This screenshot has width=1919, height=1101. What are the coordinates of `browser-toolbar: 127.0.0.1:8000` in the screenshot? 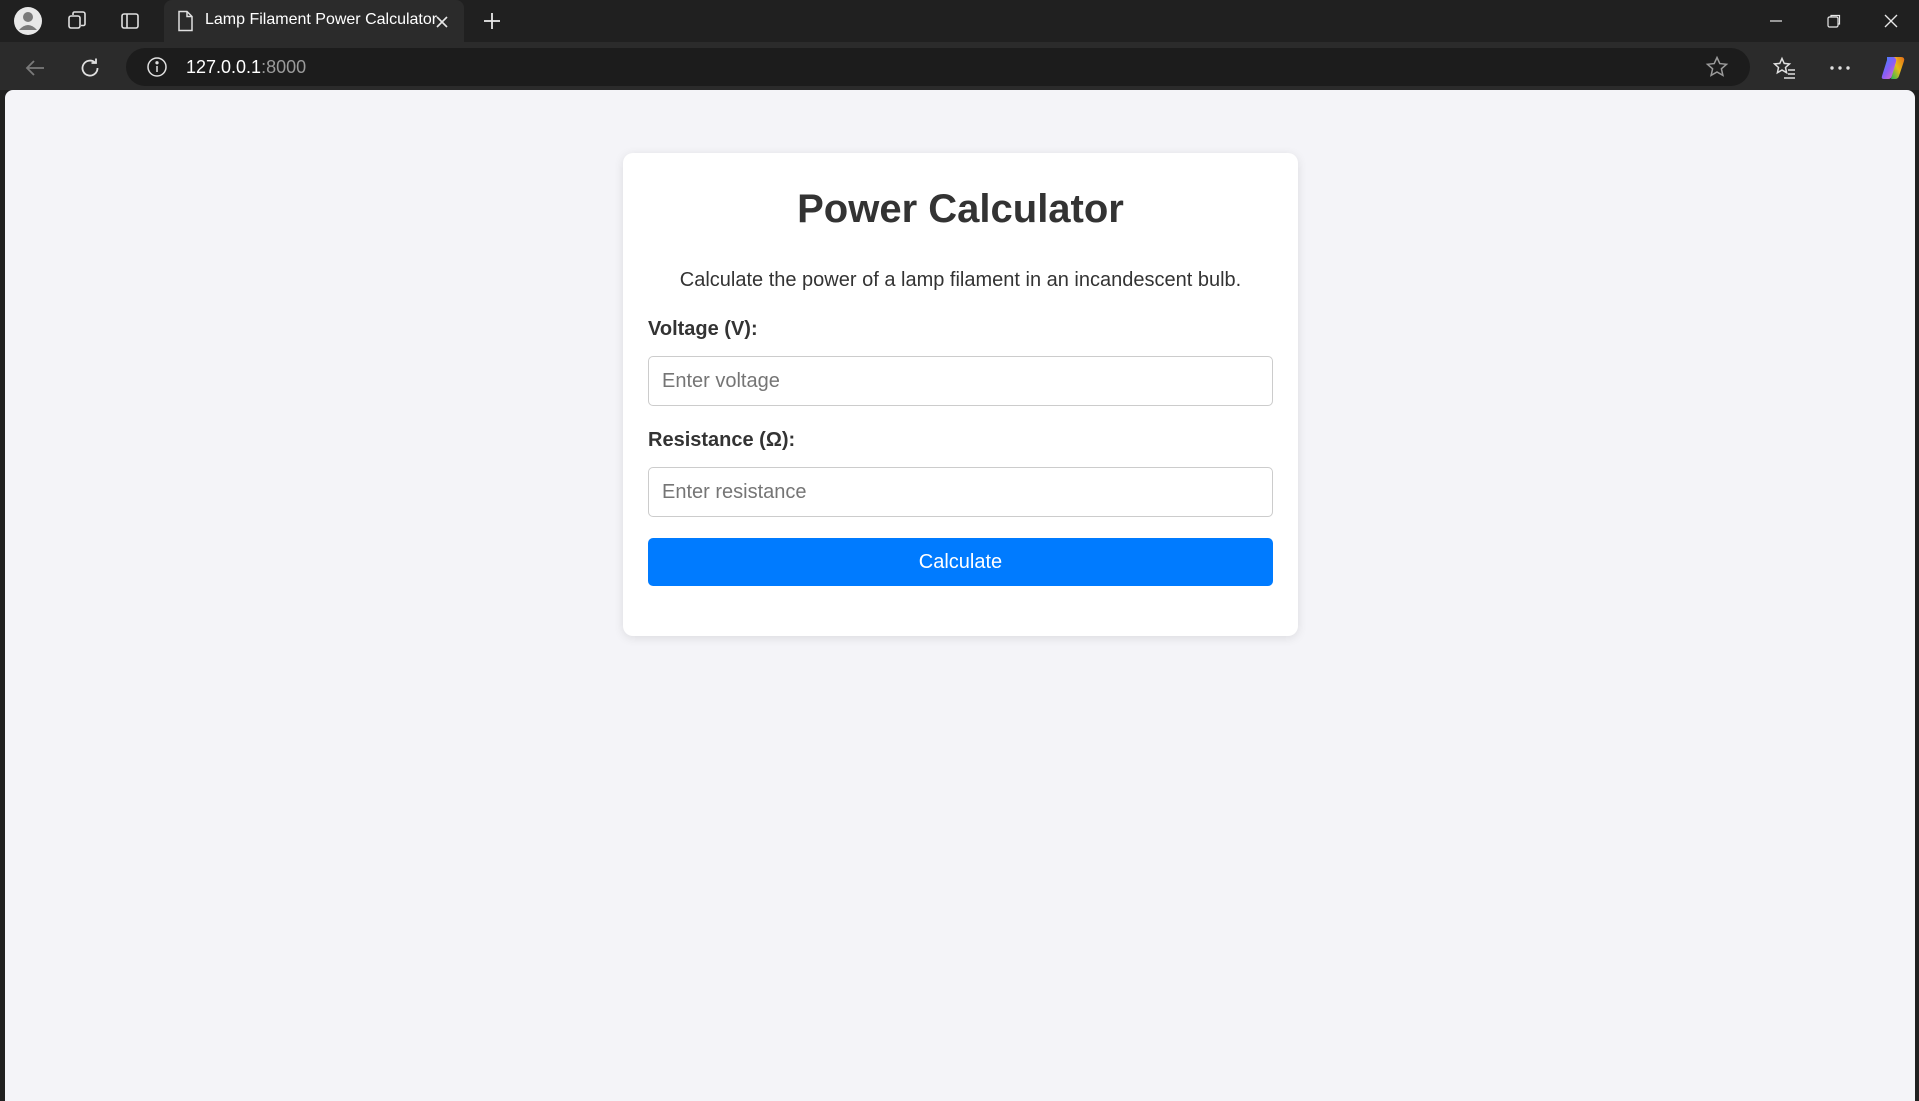 It's located at (959, 66).